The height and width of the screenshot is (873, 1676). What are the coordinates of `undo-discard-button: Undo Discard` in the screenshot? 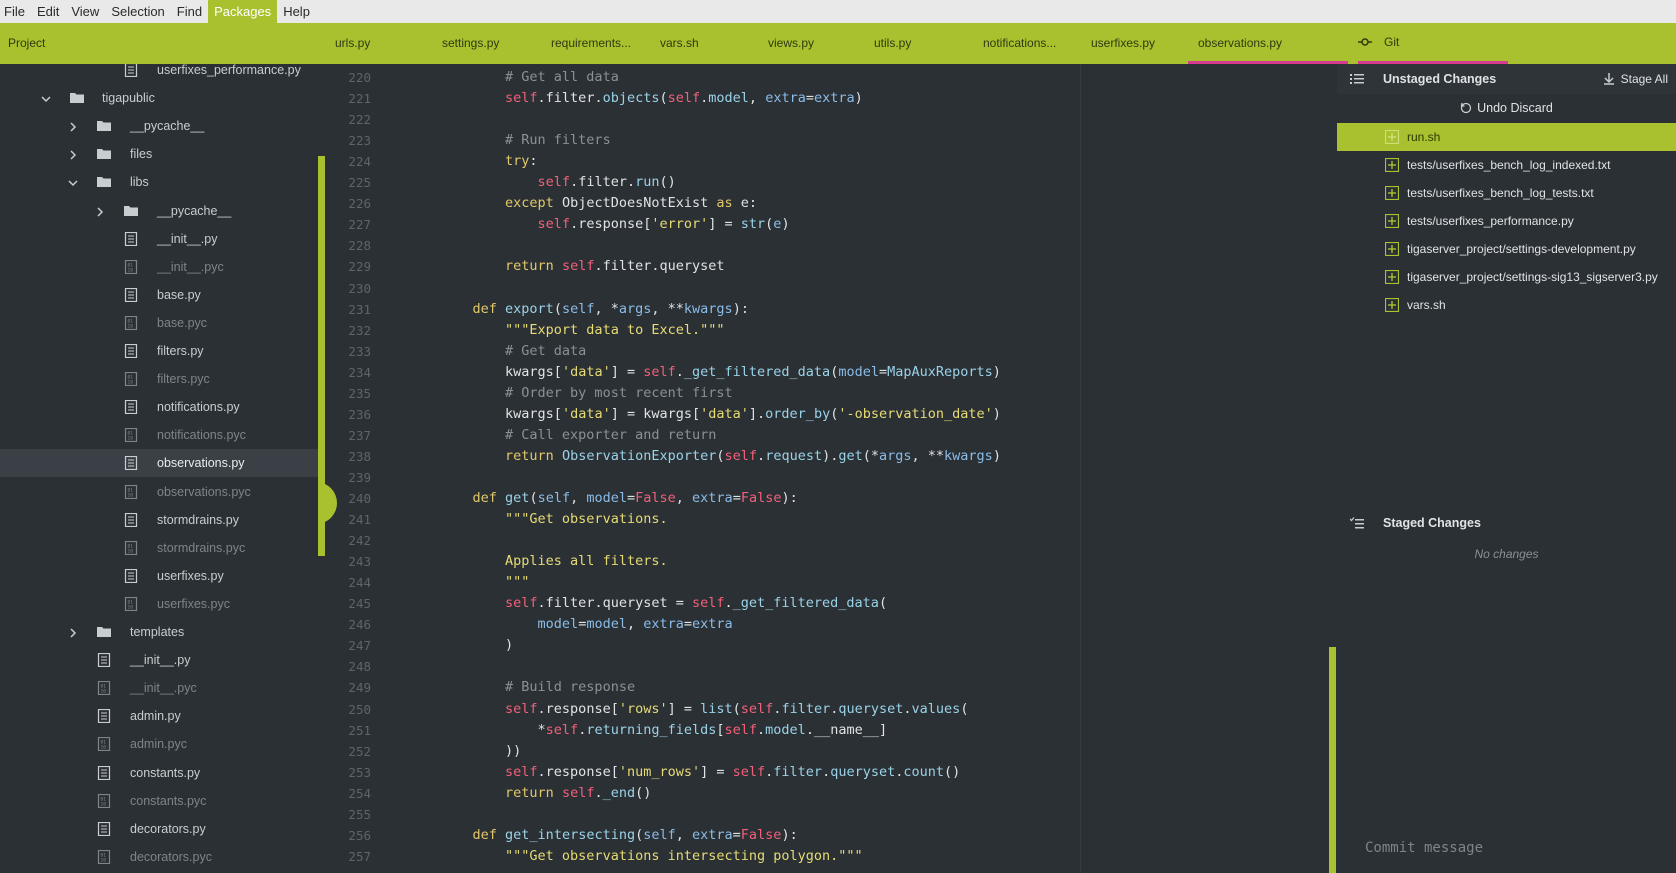 It's located at (1506, 108).